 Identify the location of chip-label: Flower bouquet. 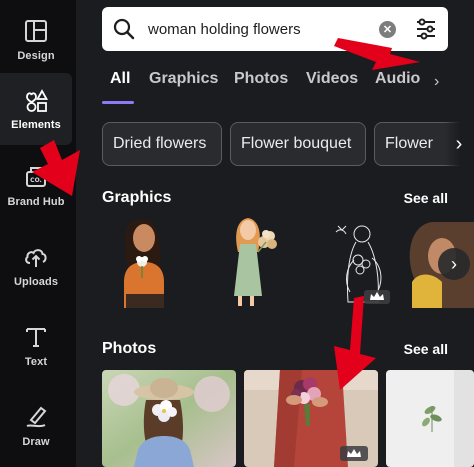
(296, 143).